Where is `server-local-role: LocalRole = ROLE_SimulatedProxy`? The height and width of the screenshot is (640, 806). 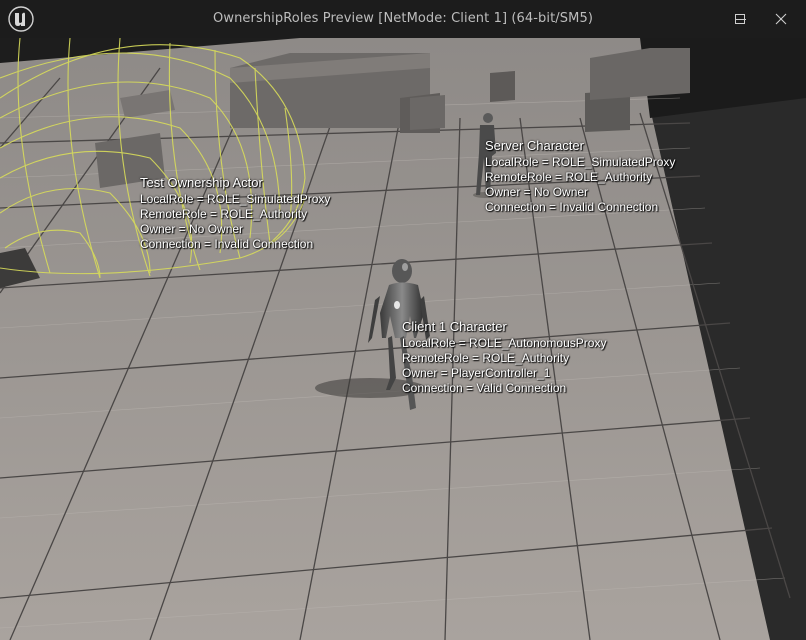 server-local-role: LocalRole = ROLE_SimulatedProxy is located at coordinates (580, 162).